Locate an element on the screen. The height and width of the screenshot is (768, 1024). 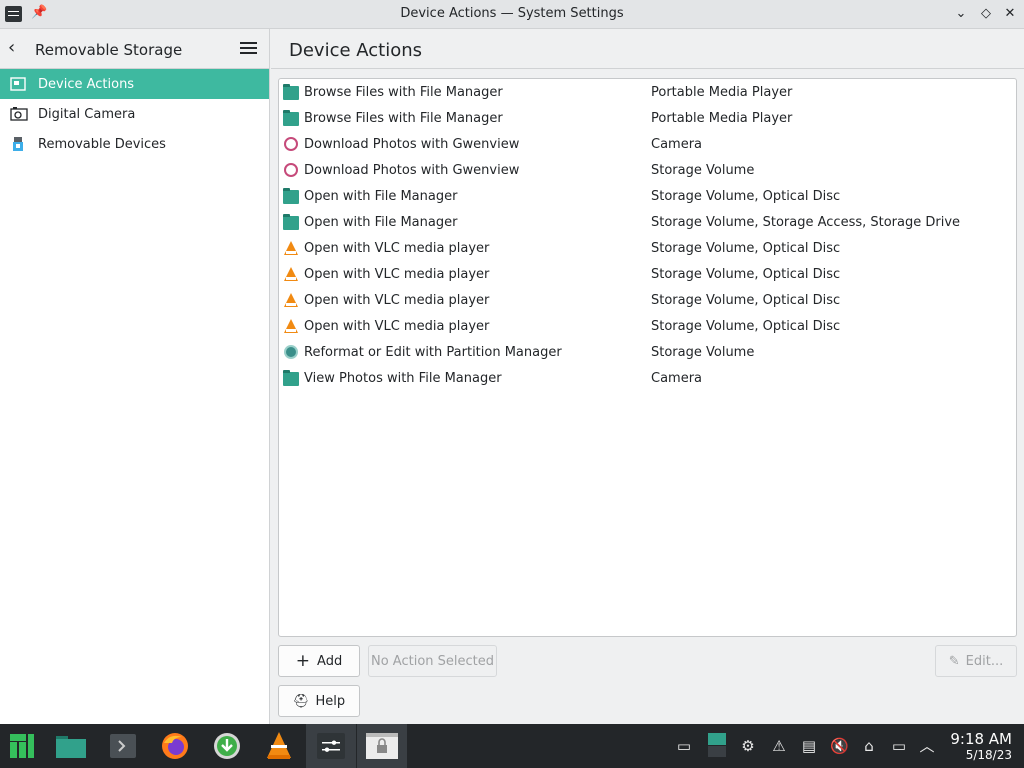
sidebar-item-removable-devices: Removable Devices is located at coordinates (134, 144).